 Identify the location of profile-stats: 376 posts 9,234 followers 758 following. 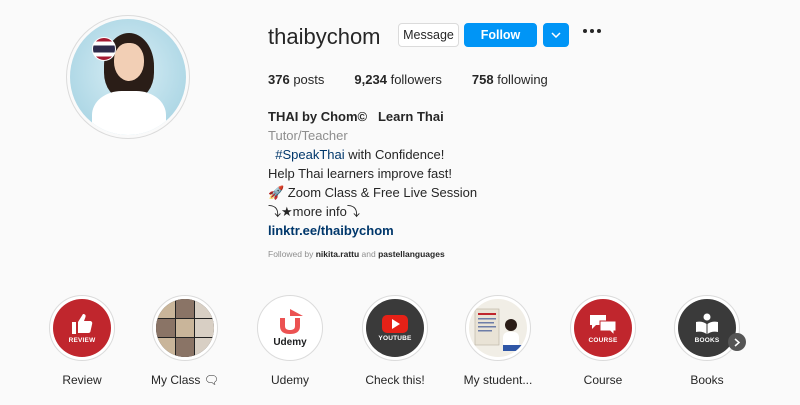
(423, 79).